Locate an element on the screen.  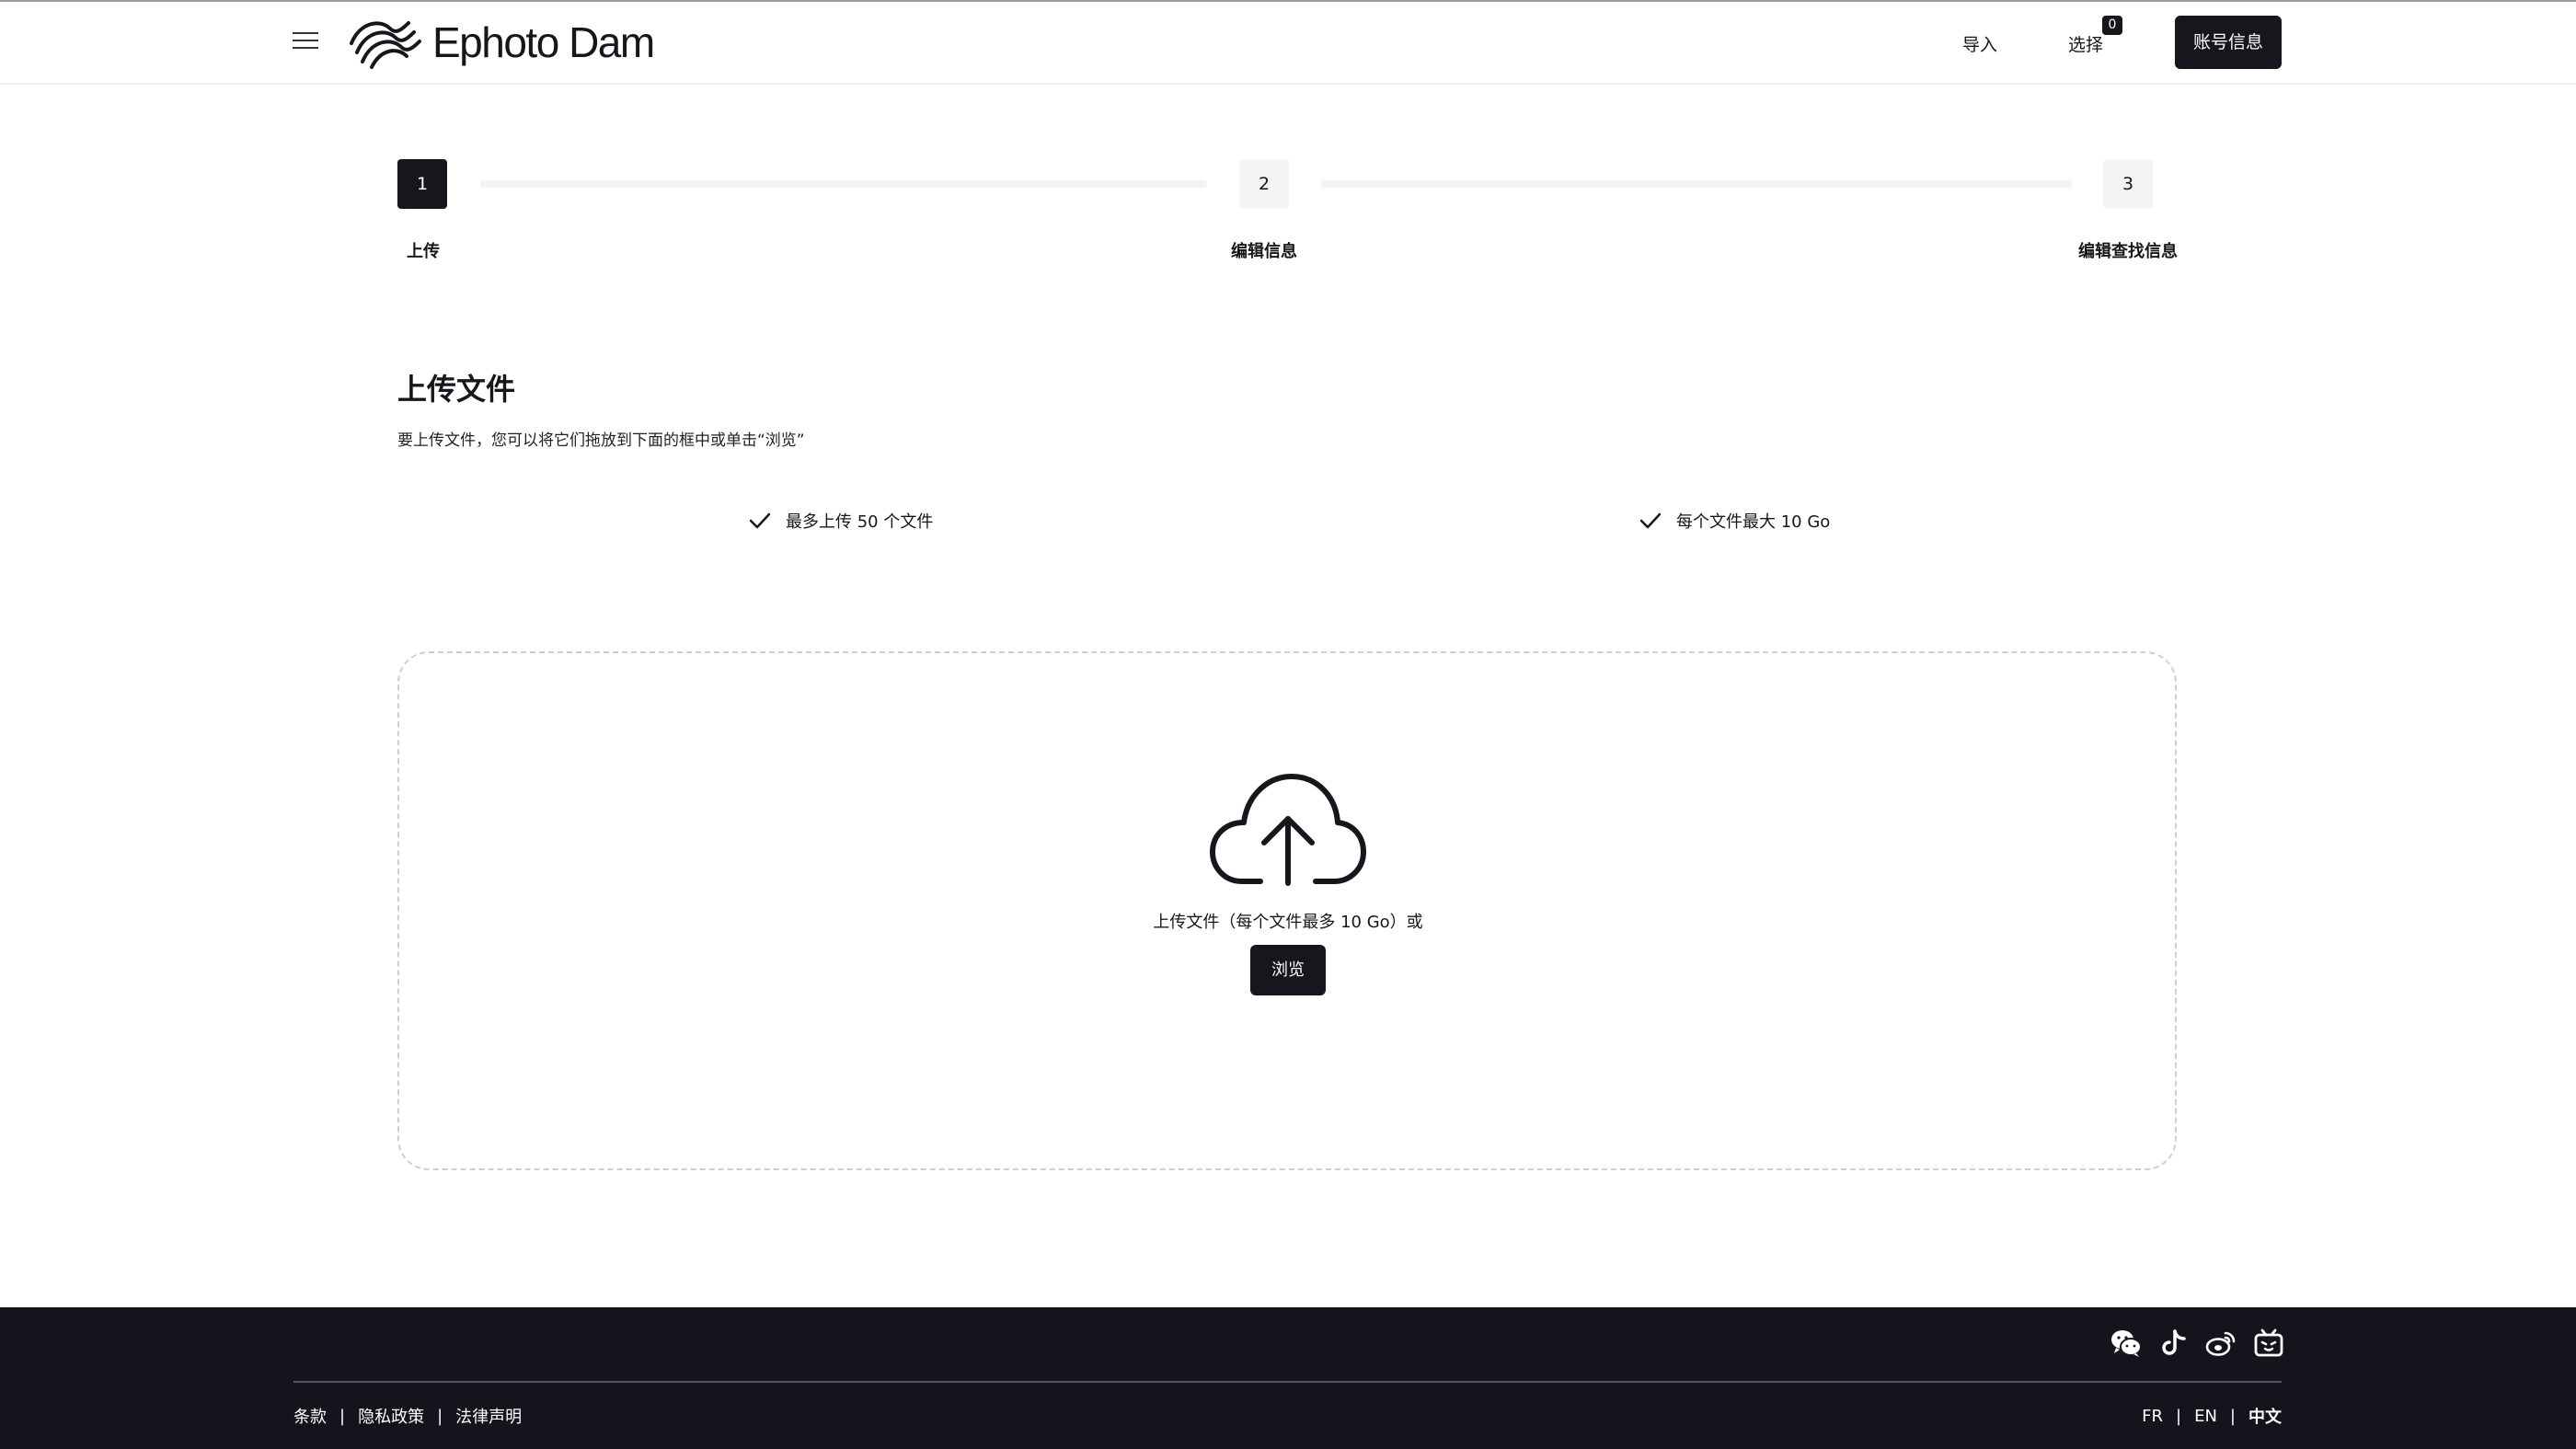
step-3-indicator: 3 is located at coordinates (2128, 184).